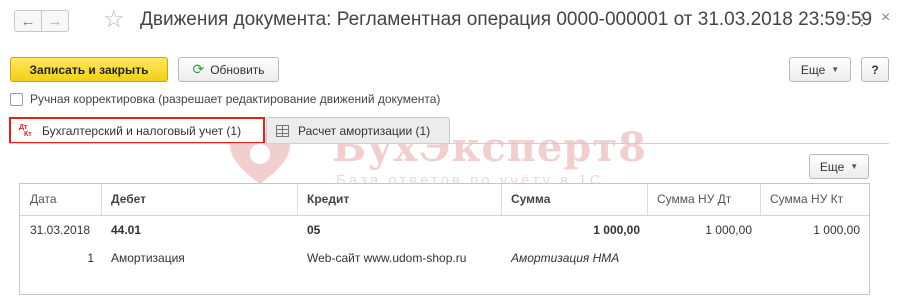 The height and width of the screenshot is (306, 902). What do you see at coordinates (114, 20) in the screenshot?
I see `star-icon: ☆` at bounding box center [114, 20].